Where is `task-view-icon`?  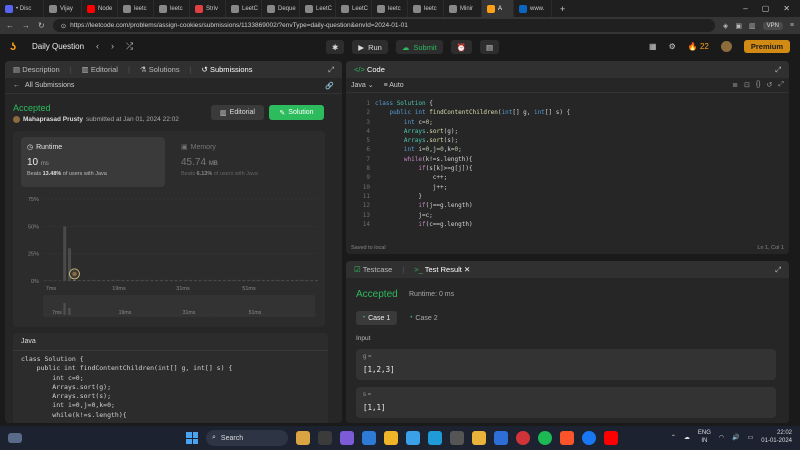
task-view-icon is located at coordinates (325, 438).